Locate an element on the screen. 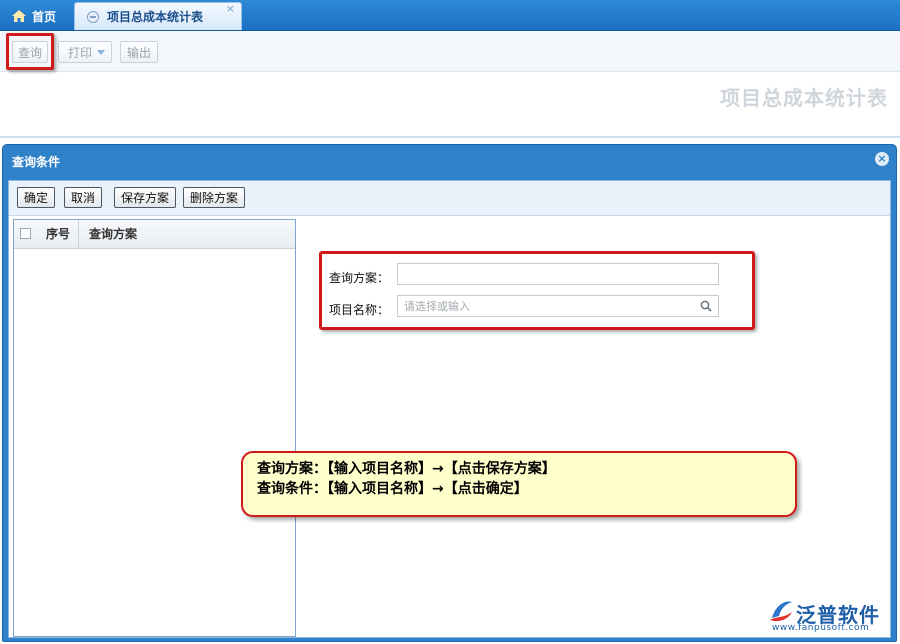 The image size is (900, 644). grid-header: 序号 查询方案 is located at coordinates (154, 234).